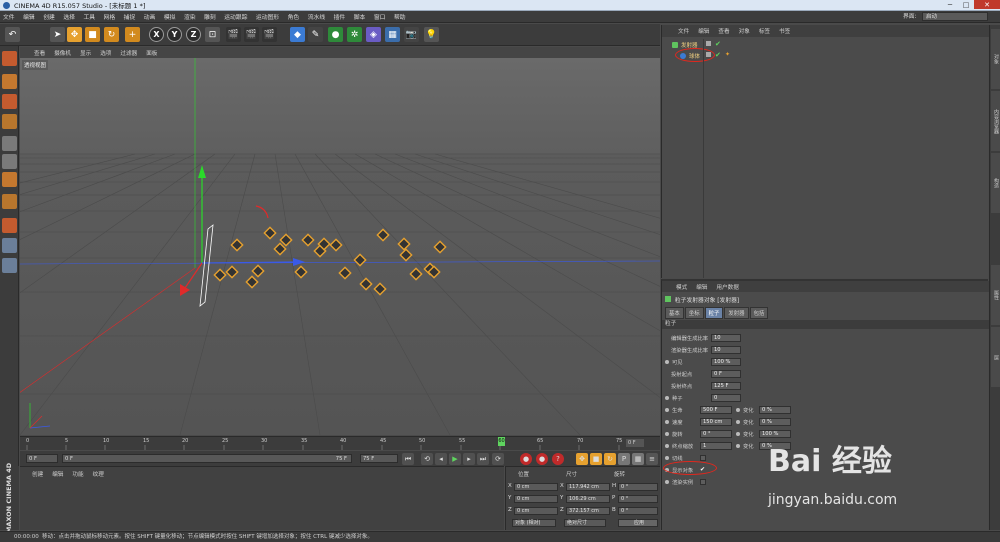 The image size is (1000, 542). What do you see at coordinates (9, 81) in the screenshot?
I see `model-mode-icon` at bounding box center [9, 81].